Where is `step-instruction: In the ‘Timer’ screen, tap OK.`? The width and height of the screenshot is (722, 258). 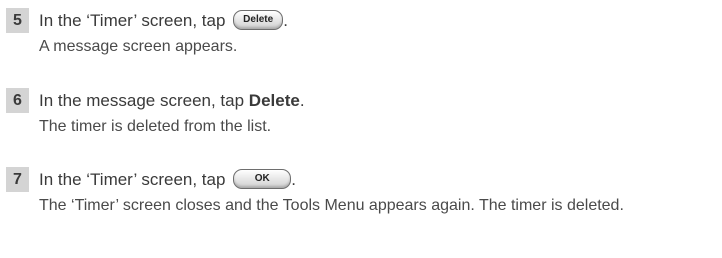 step-instruction: In the ‘Timer’ screen, tap OK. is located at coordinates (167, 179).